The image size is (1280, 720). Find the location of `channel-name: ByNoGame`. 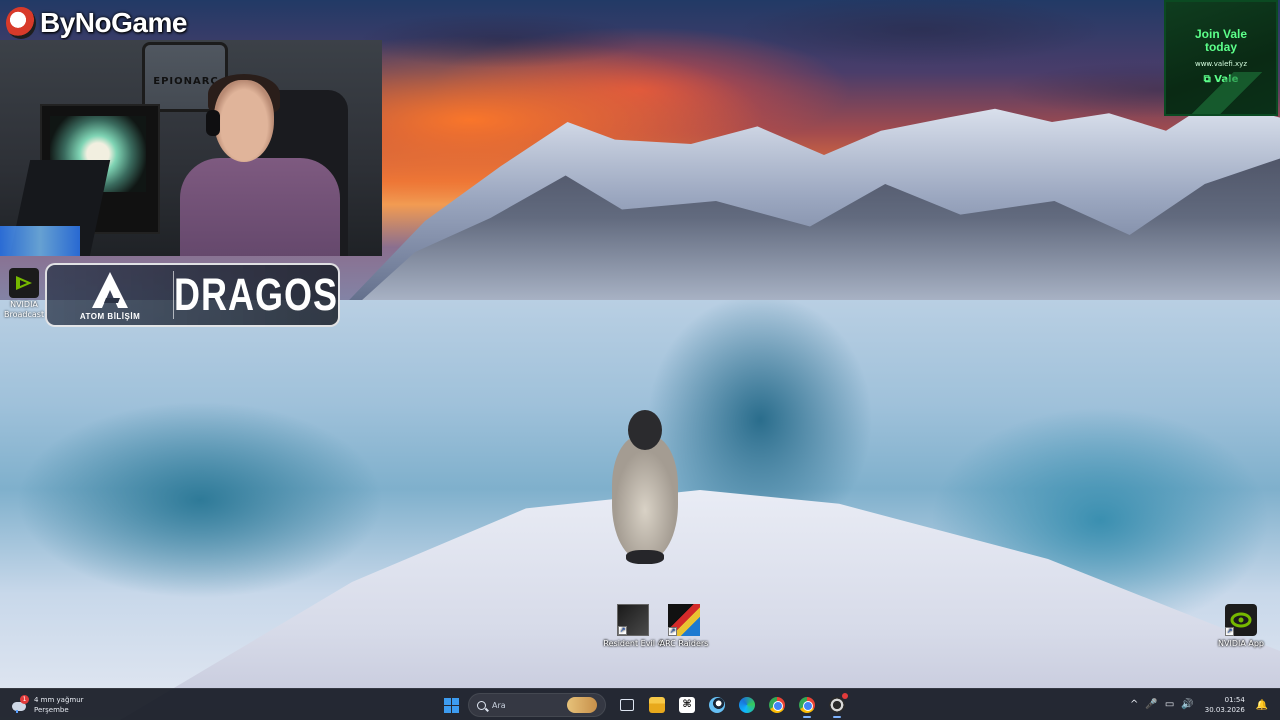

channel-name: ByNoGame is located at coordinates (113, 22).